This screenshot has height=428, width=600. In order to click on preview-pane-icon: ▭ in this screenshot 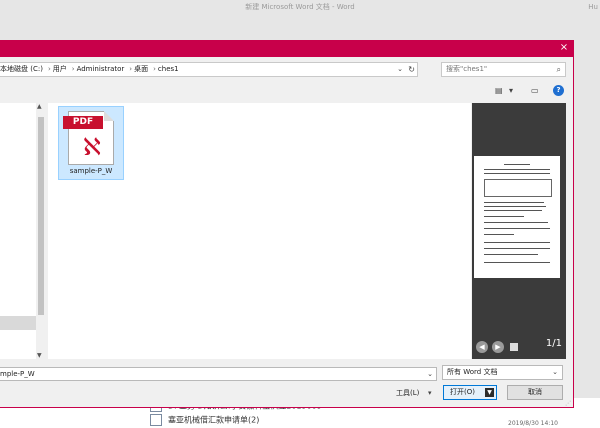, I will do `click(535, 91)`.